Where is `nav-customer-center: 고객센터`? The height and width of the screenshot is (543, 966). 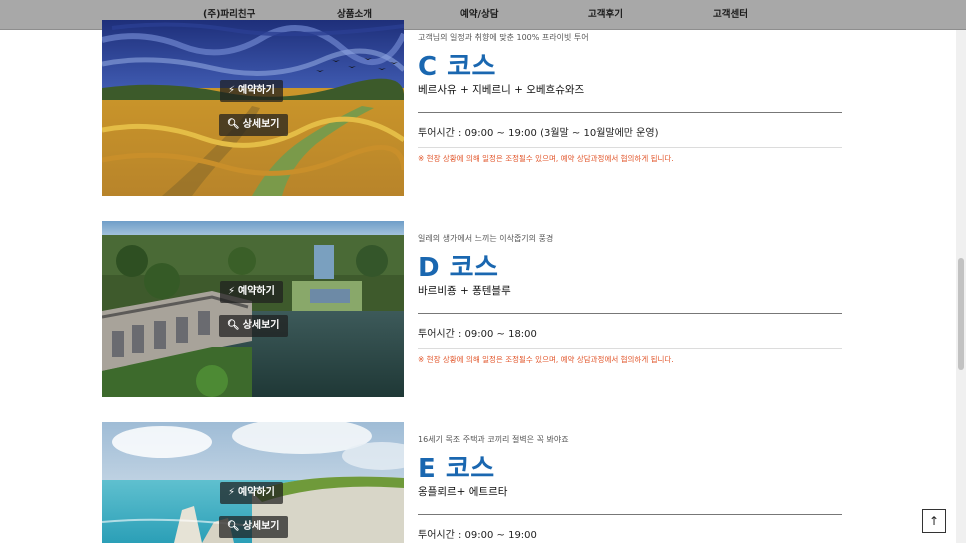
nav-customer-center: 고객센터 is located at coordinates (730, 15).